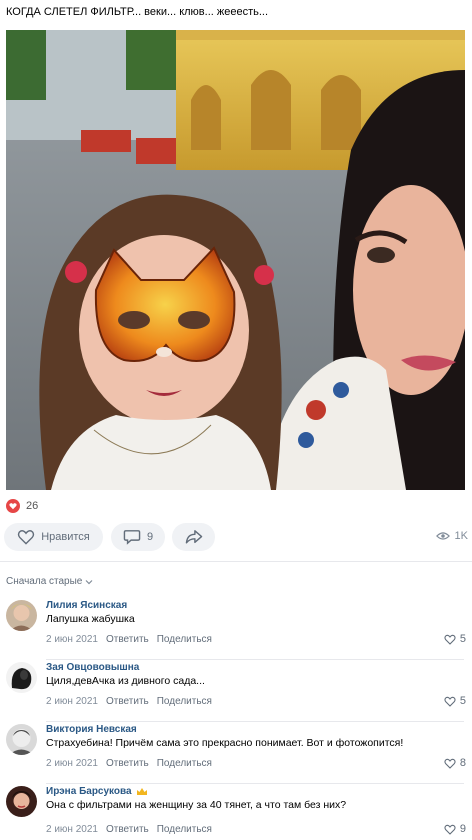 The width and height of the screenshot is (472, 840). I want to click on comments-sort-dropdown: Сначала старые, so click(49, 581).